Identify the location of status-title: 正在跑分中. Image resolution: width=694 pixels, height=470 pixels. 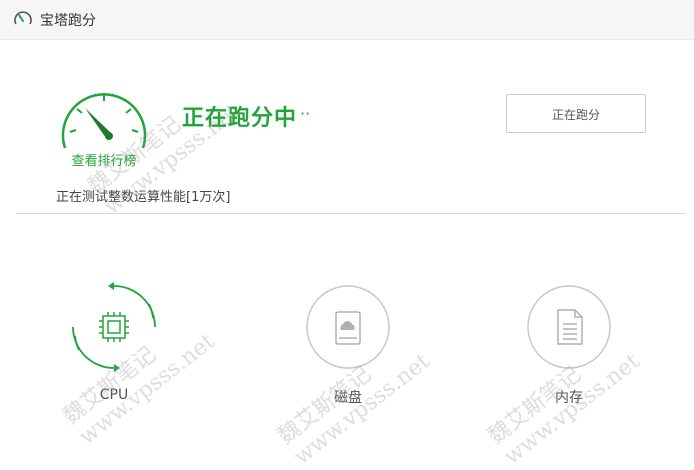
(240, 118).